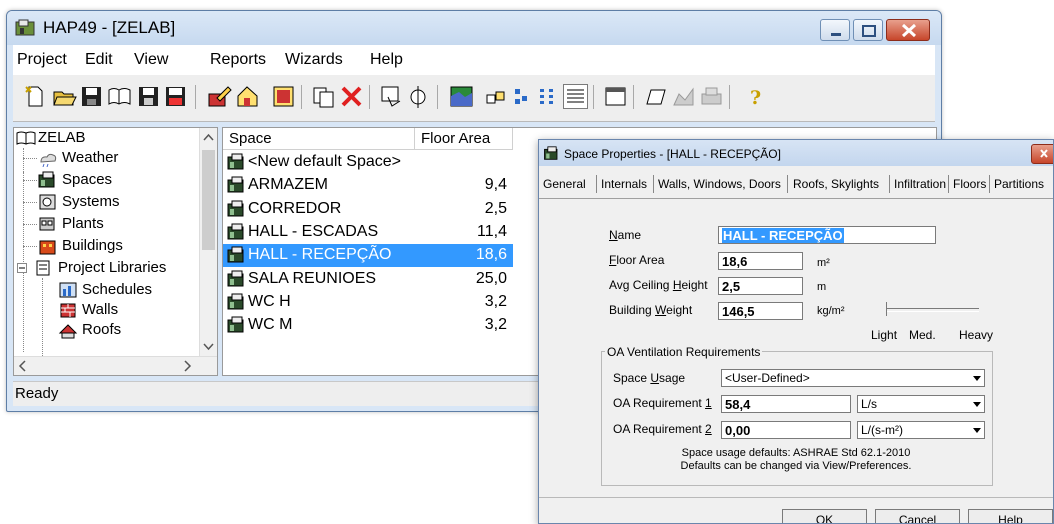 The height and width of the screenshot is (524, 1054). I want to click on list-item: WC M 3,2, so click(368, 325).